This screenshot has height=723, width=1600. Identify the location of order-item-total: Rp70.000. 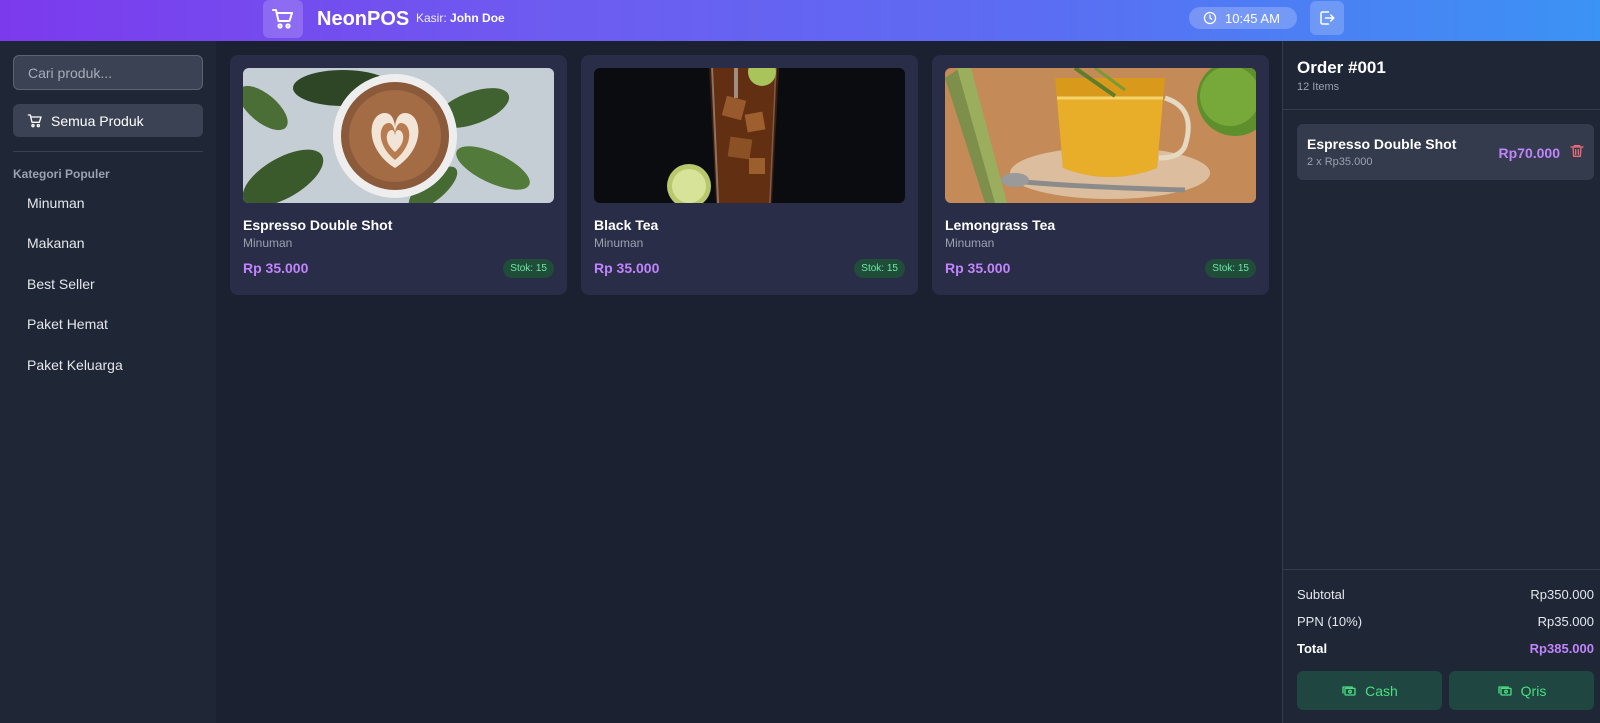
(1529, 153).